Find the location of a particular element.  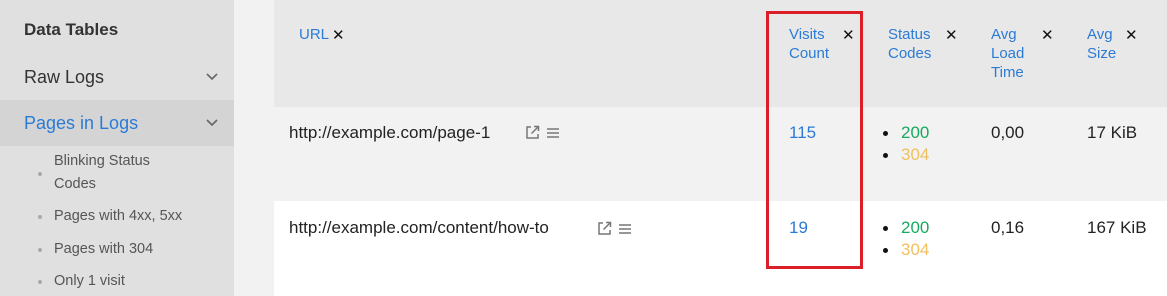

sidebar-subitem-blinking-status-codes: Blinking Status Codes is located at coordinates (113, 173).